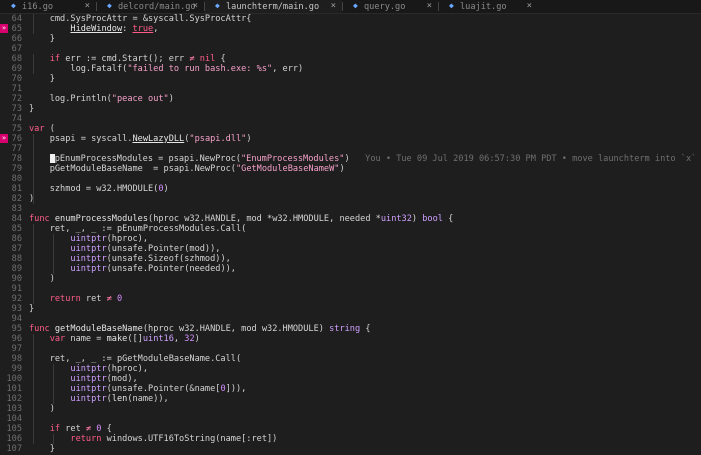  What do you see at coordinates (350, 429) in the screenshot?
I see `code-line: 105 if ret ≠ 0 {` at bounding box center [350, 429].